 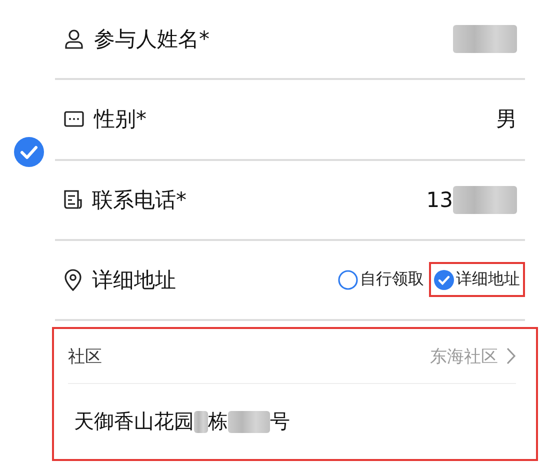 I want to click on field-label: 性别*, so click(x=120, y=120).